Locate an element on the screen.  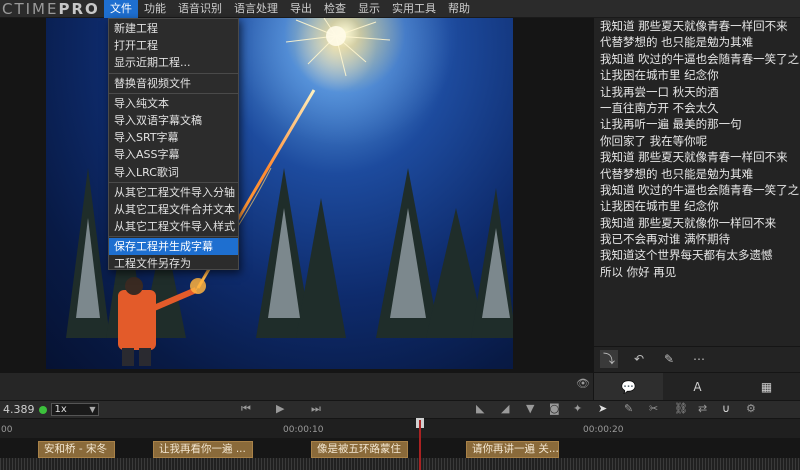
subtitle-line: 我知道这个世界每天都有太多遗憾 is located at coordinates (700, 255).